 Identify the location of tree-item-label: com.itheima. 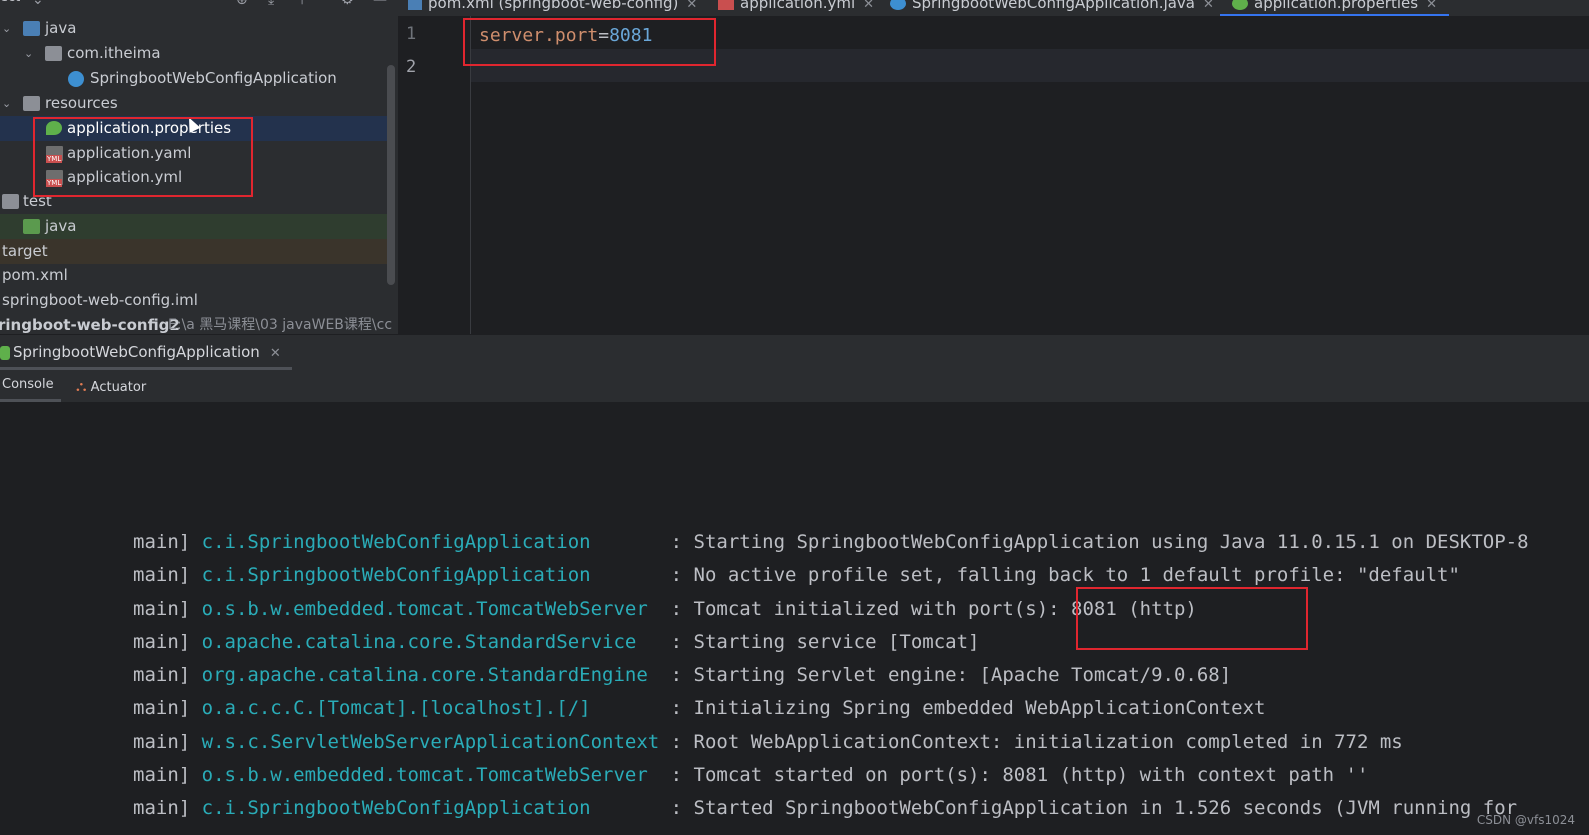
(114, 53).